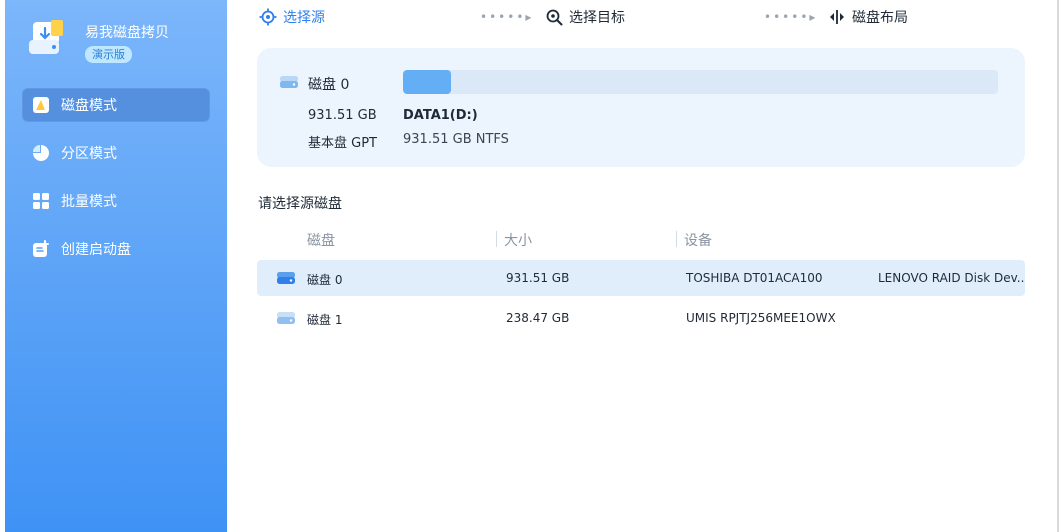 This screenshot has height=532, width=1063. Describe the element at coordinates (597, 18) in the screenshot. I see `step-label: 选择目标` at that location.